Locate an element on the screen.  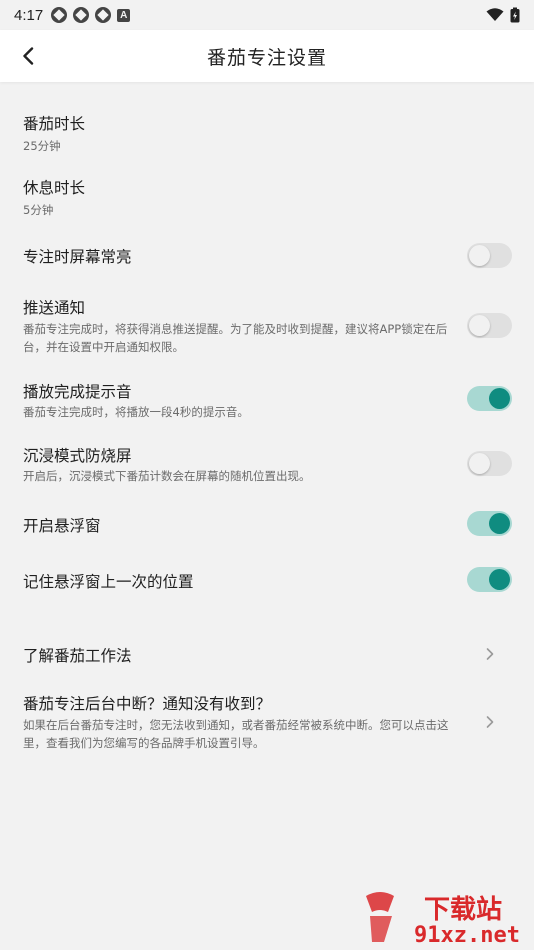
completion-sound-item: 播放完成提示音 番茄专注完成时，将播放一段4秒的提示音。 is located at coordinates (267, 398).